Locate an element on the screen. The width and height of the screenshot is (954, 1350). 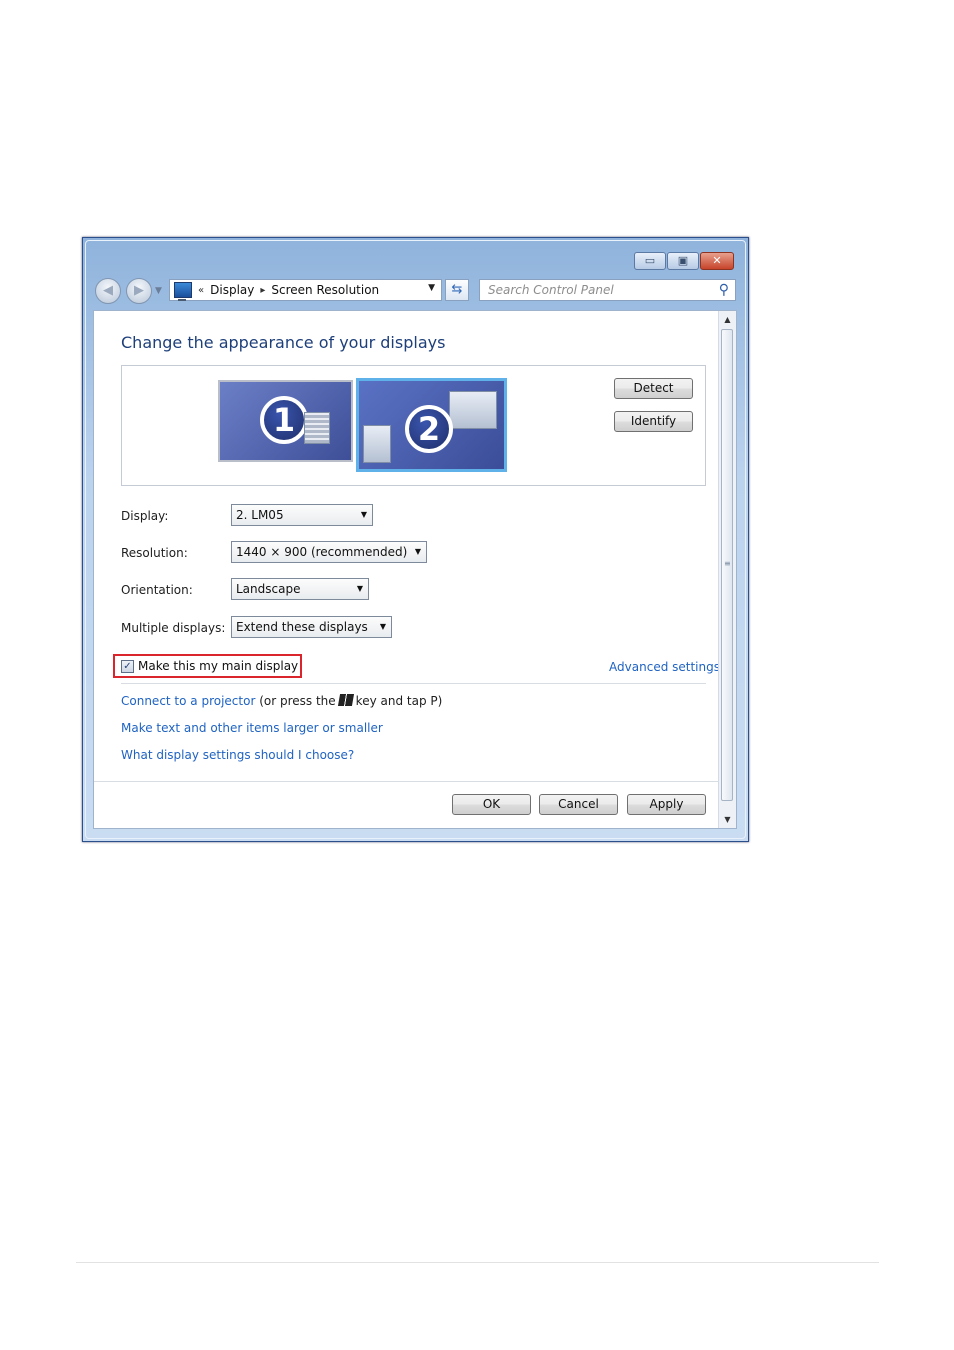
projector-hint-before: (or press the is located at coordinates (297, 701).